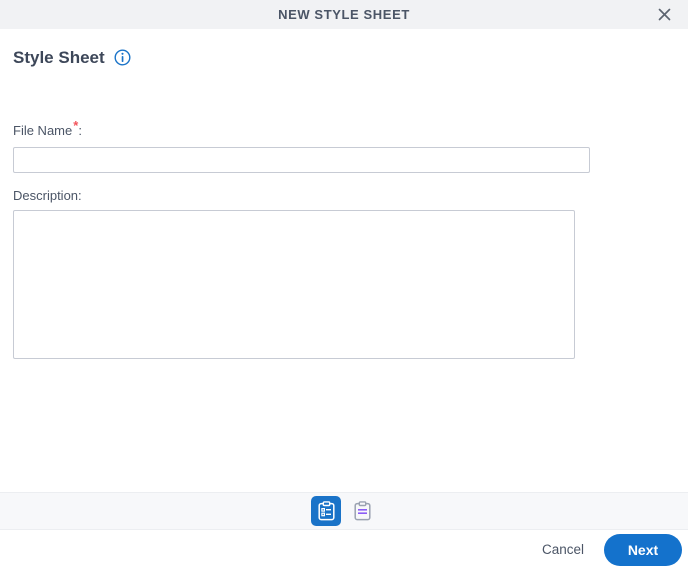 The image size is (688, 569). I want to click on wizard-steps-bar, so click(344, 511).